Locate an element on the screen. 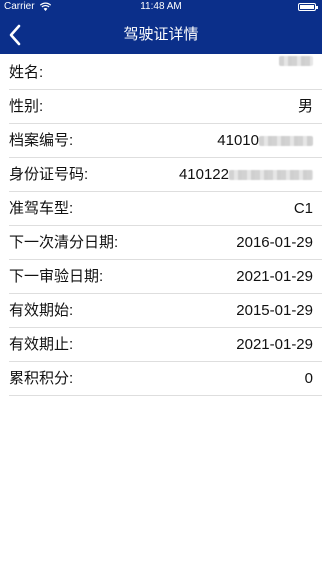 This screenshot has width=322, height=572. row-label: 下一次清分日期: is located at coordinates (64, 242).